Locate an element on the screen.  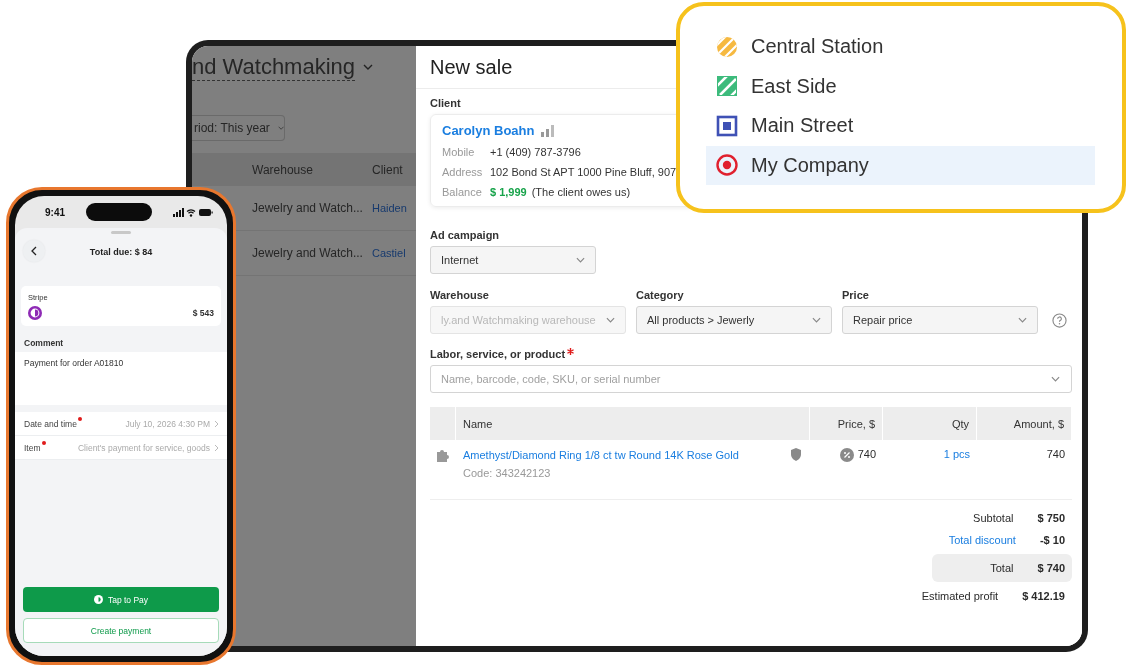
camera-island-icon is located at coordinates (119, 212).